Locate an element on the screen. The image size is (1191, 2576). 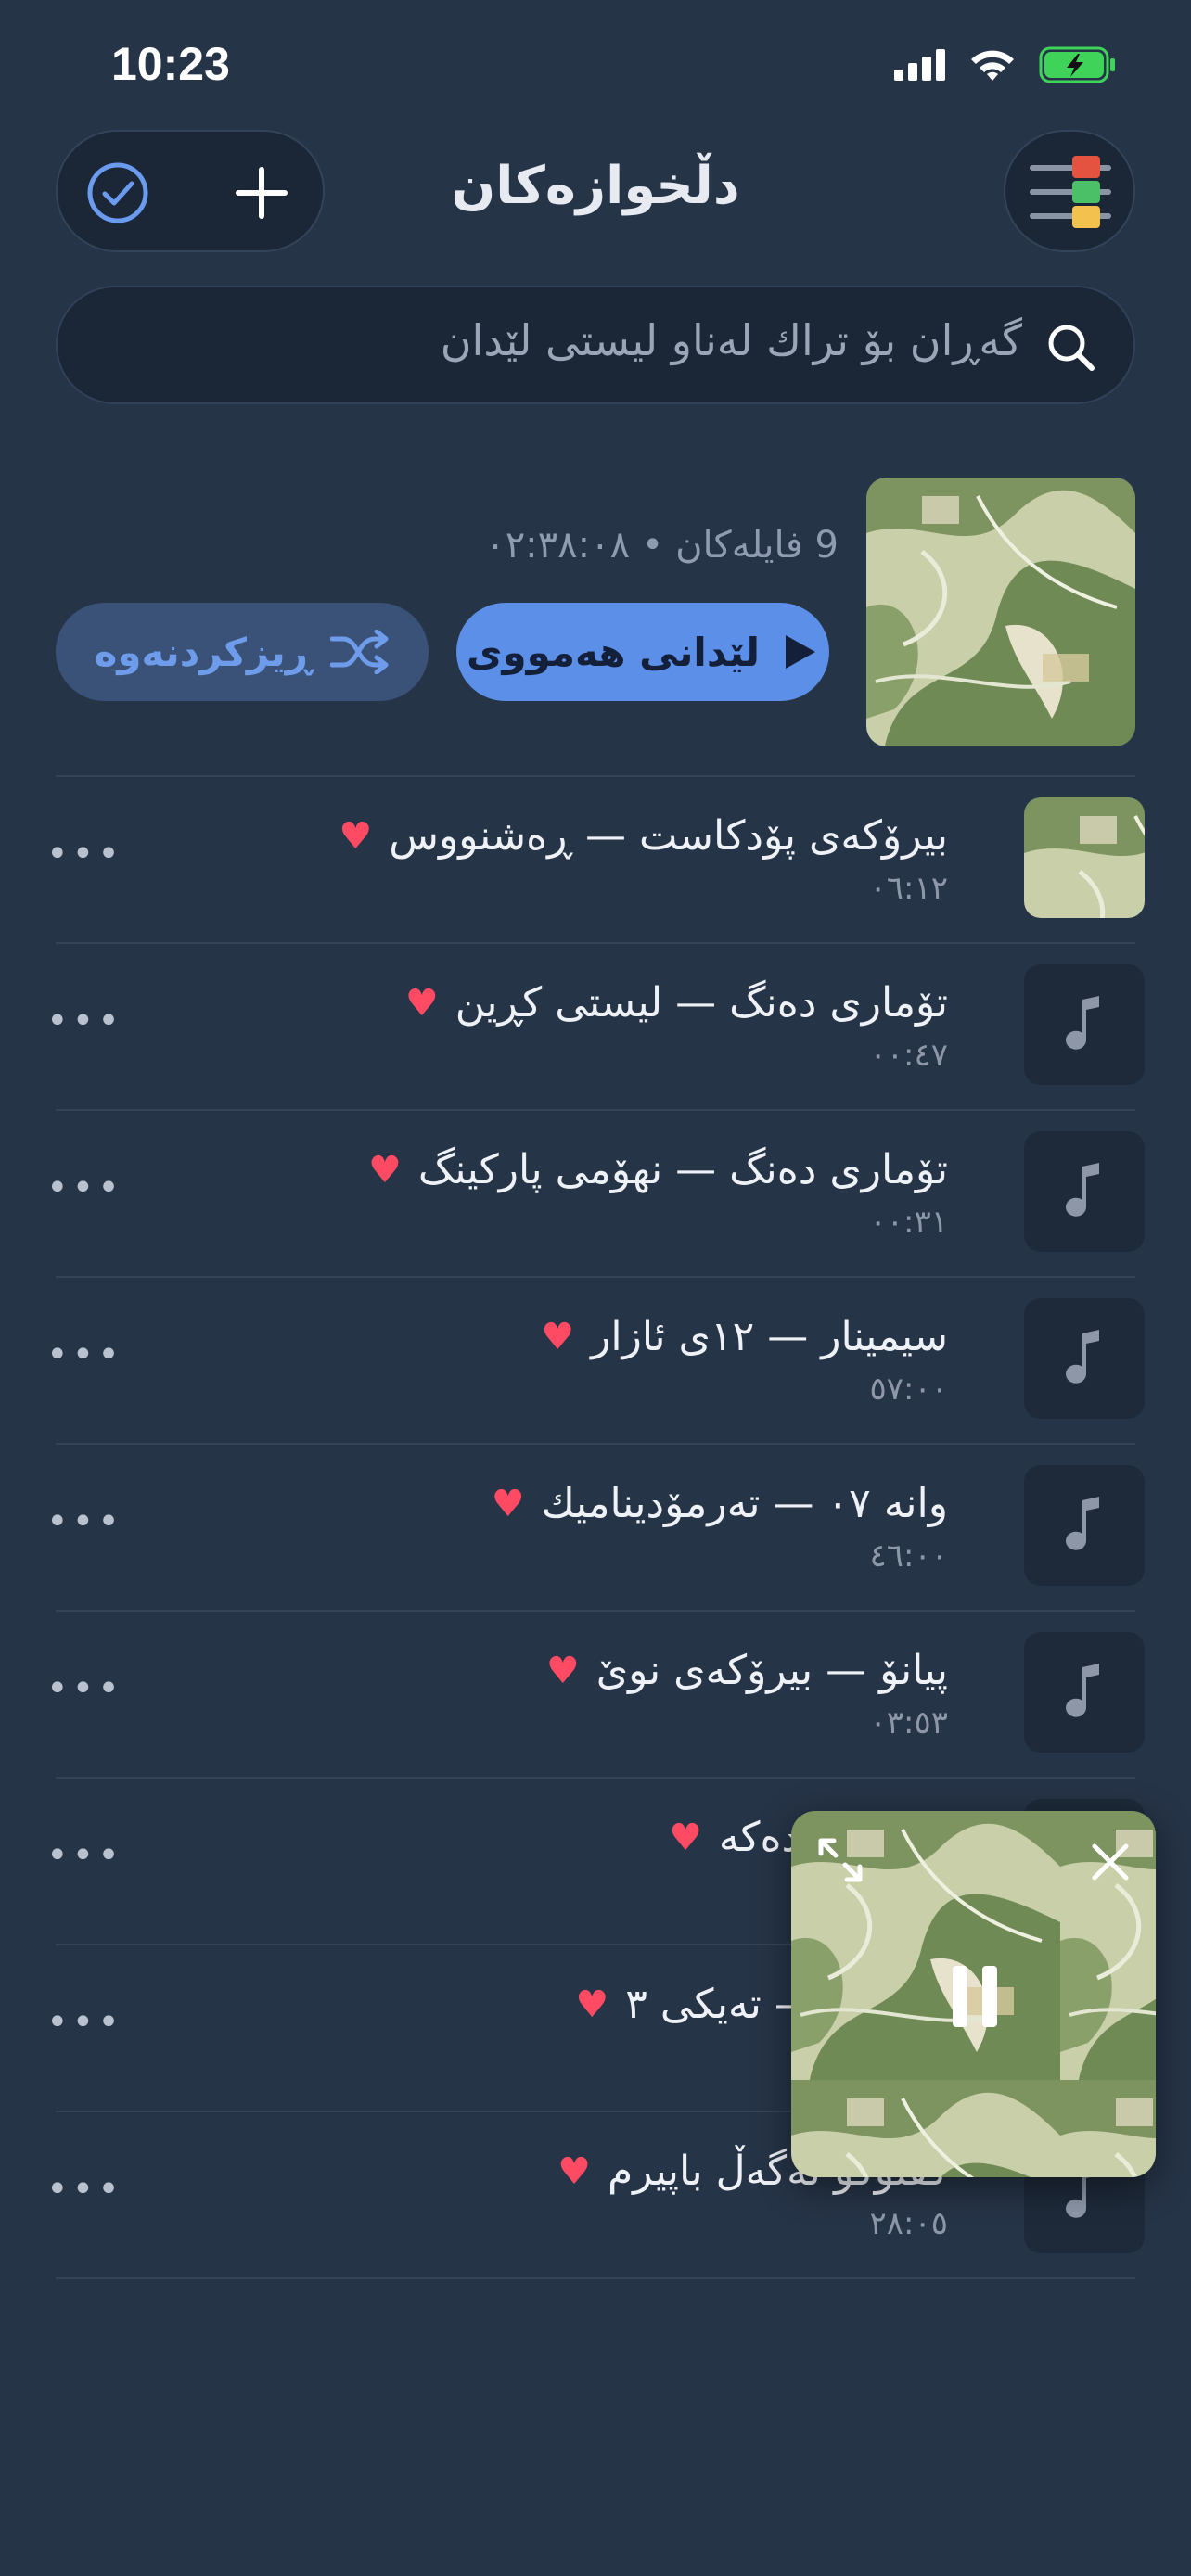
track-title-line: بیرۆکەی پۆدکاست — ڕەشنووس ♥ is located at coordinates (643, 836).